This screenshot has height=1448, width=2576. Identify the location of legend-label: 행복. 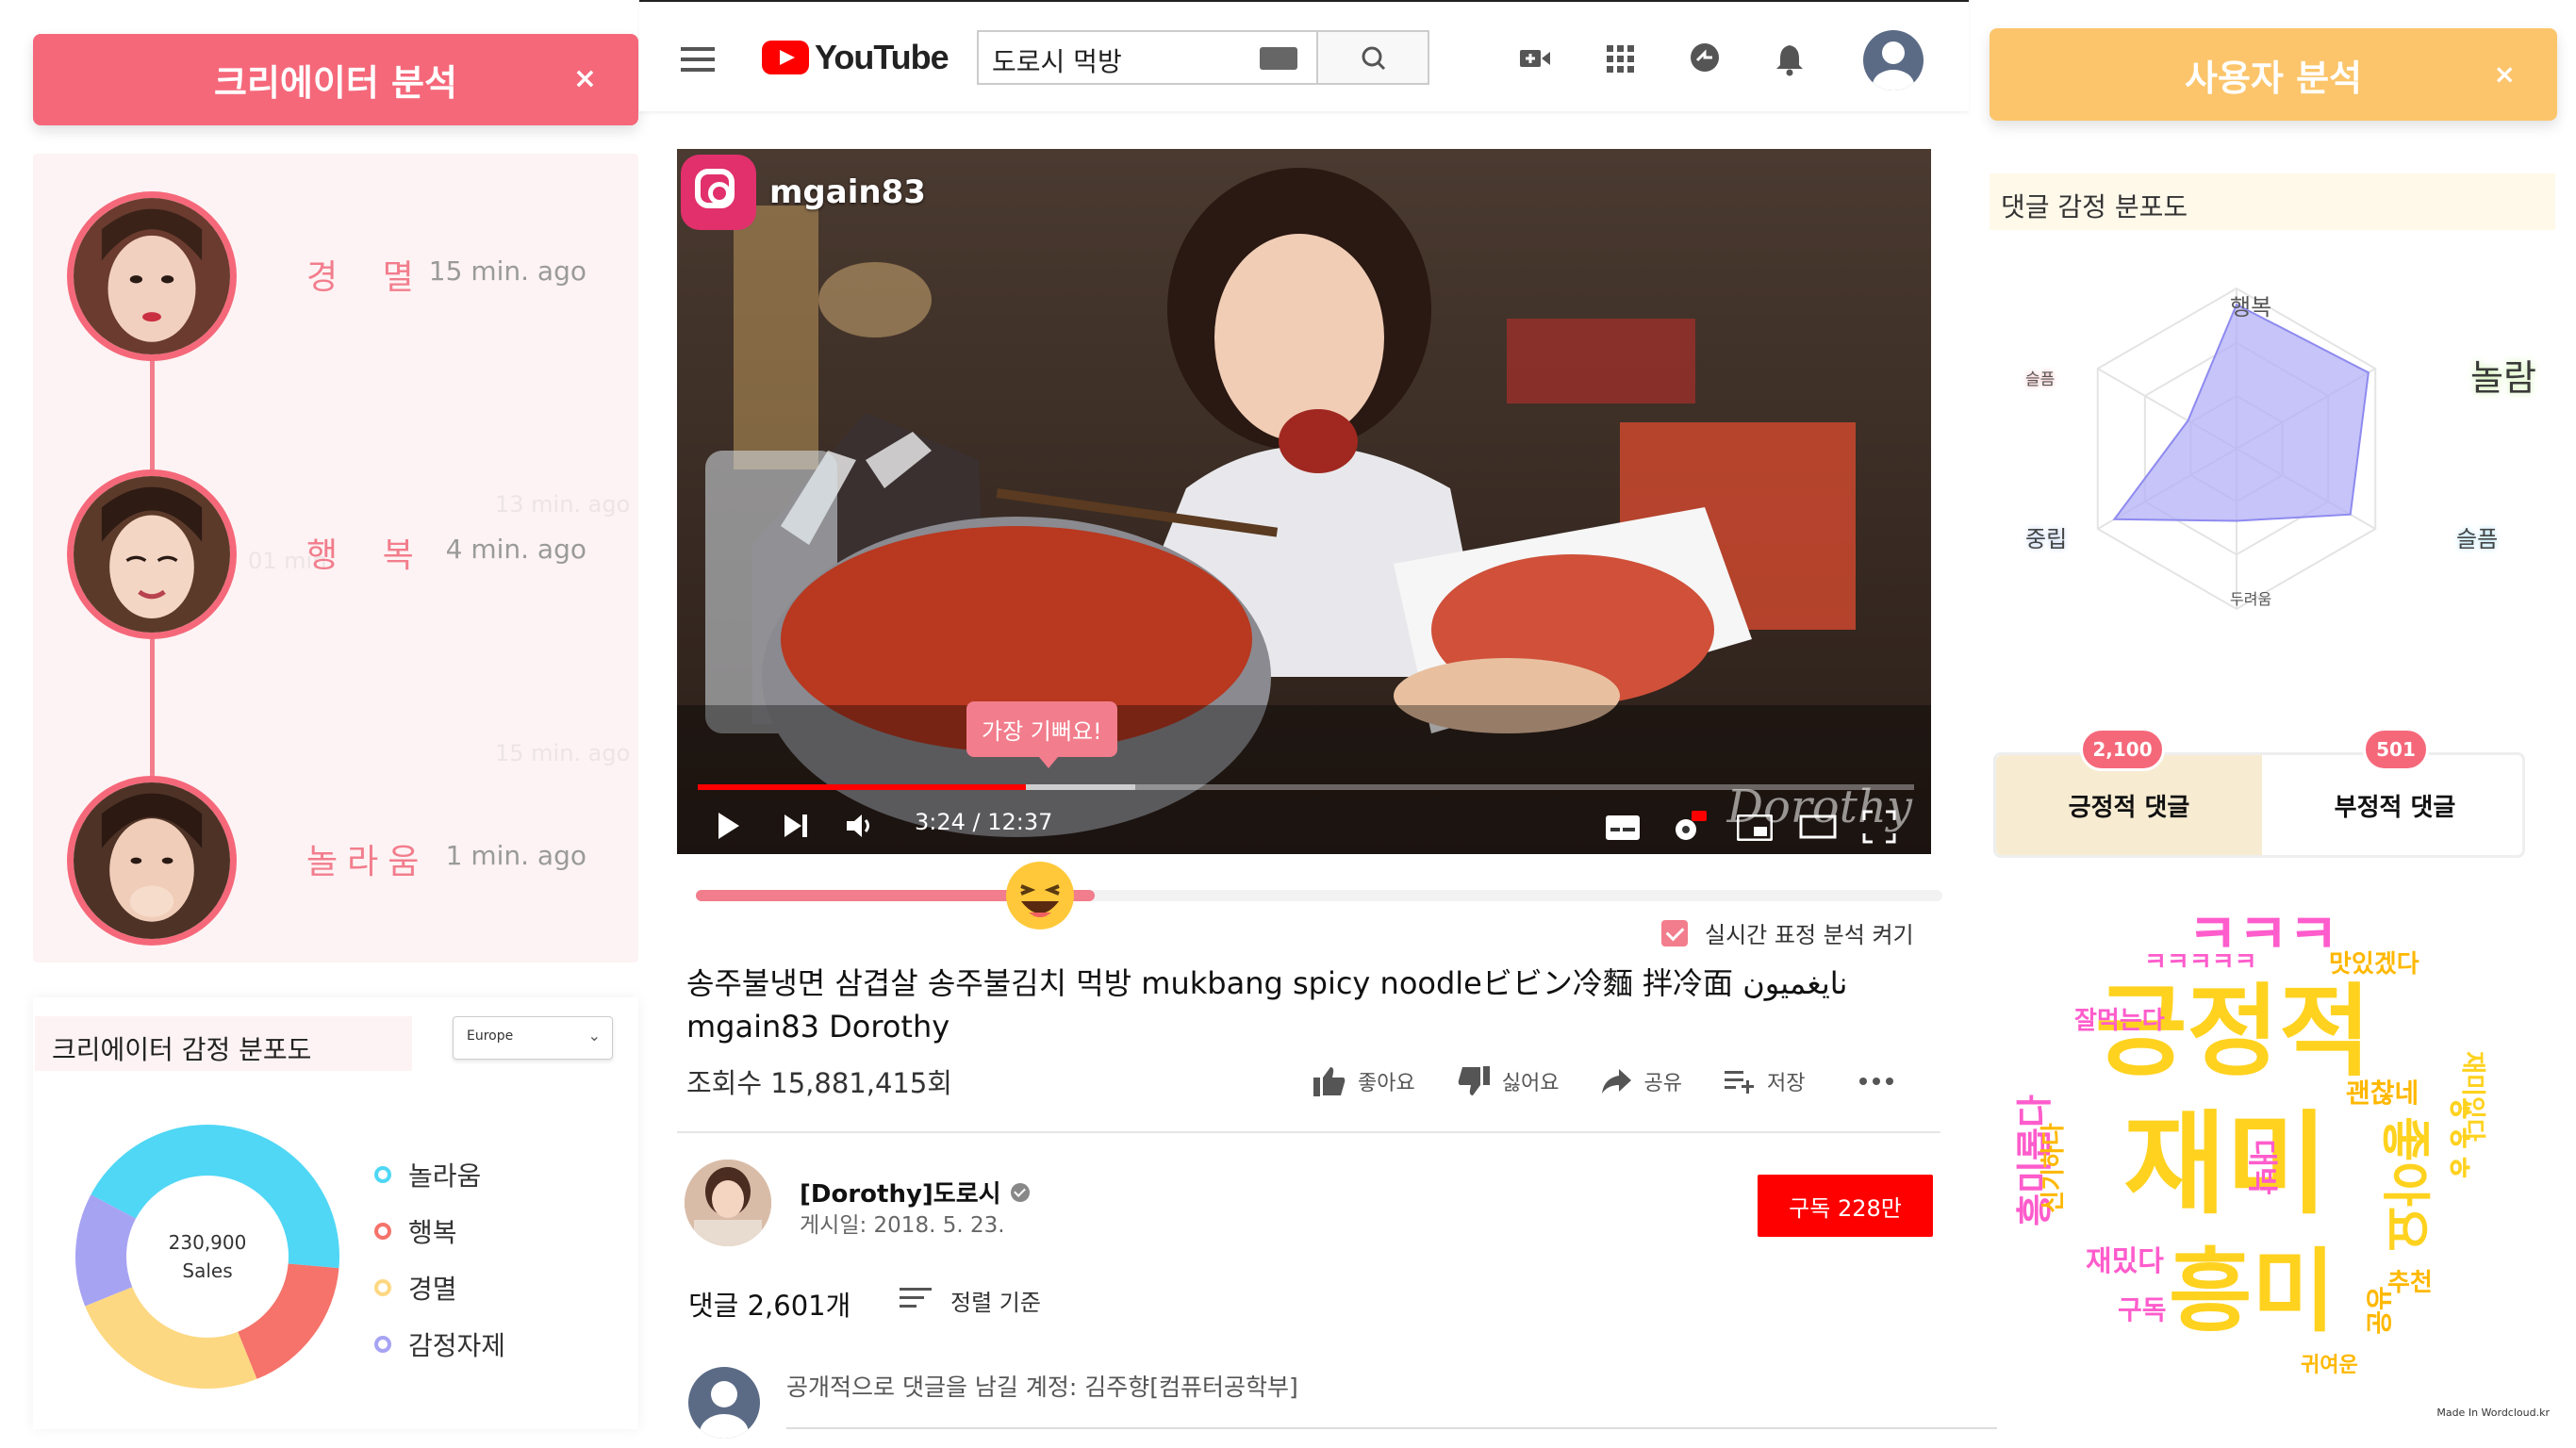
(432, 1232).